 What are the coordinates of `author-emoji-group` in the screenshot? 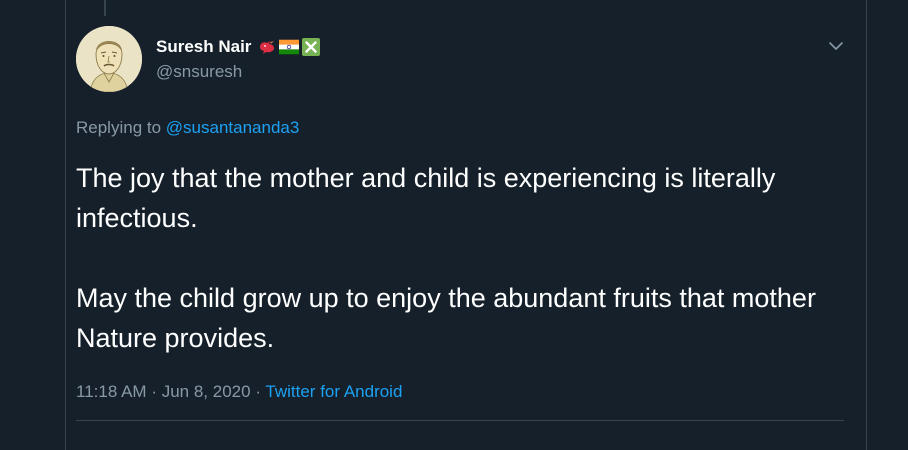 It's located at (289, 47).